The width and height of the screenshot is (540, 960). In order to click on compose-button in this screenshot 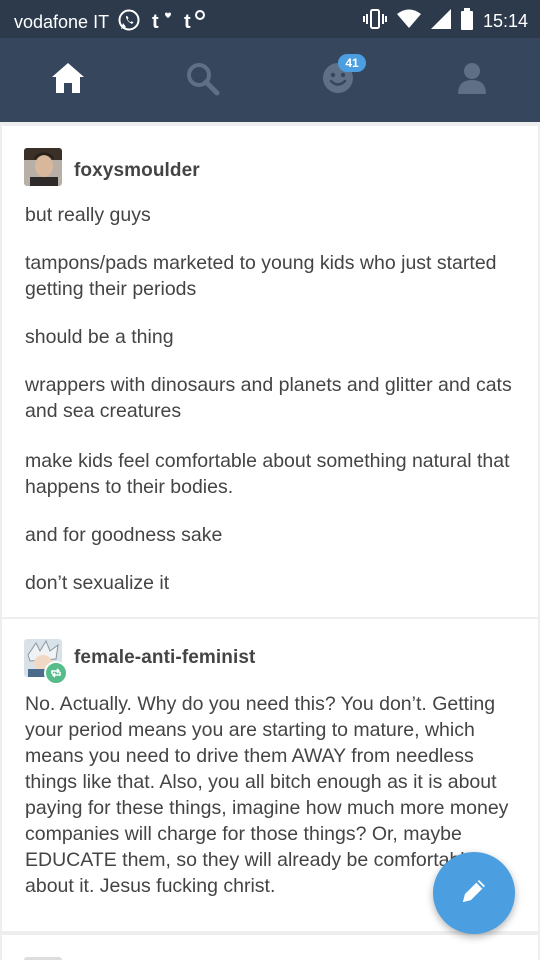, I will do `click(474, 893)`.